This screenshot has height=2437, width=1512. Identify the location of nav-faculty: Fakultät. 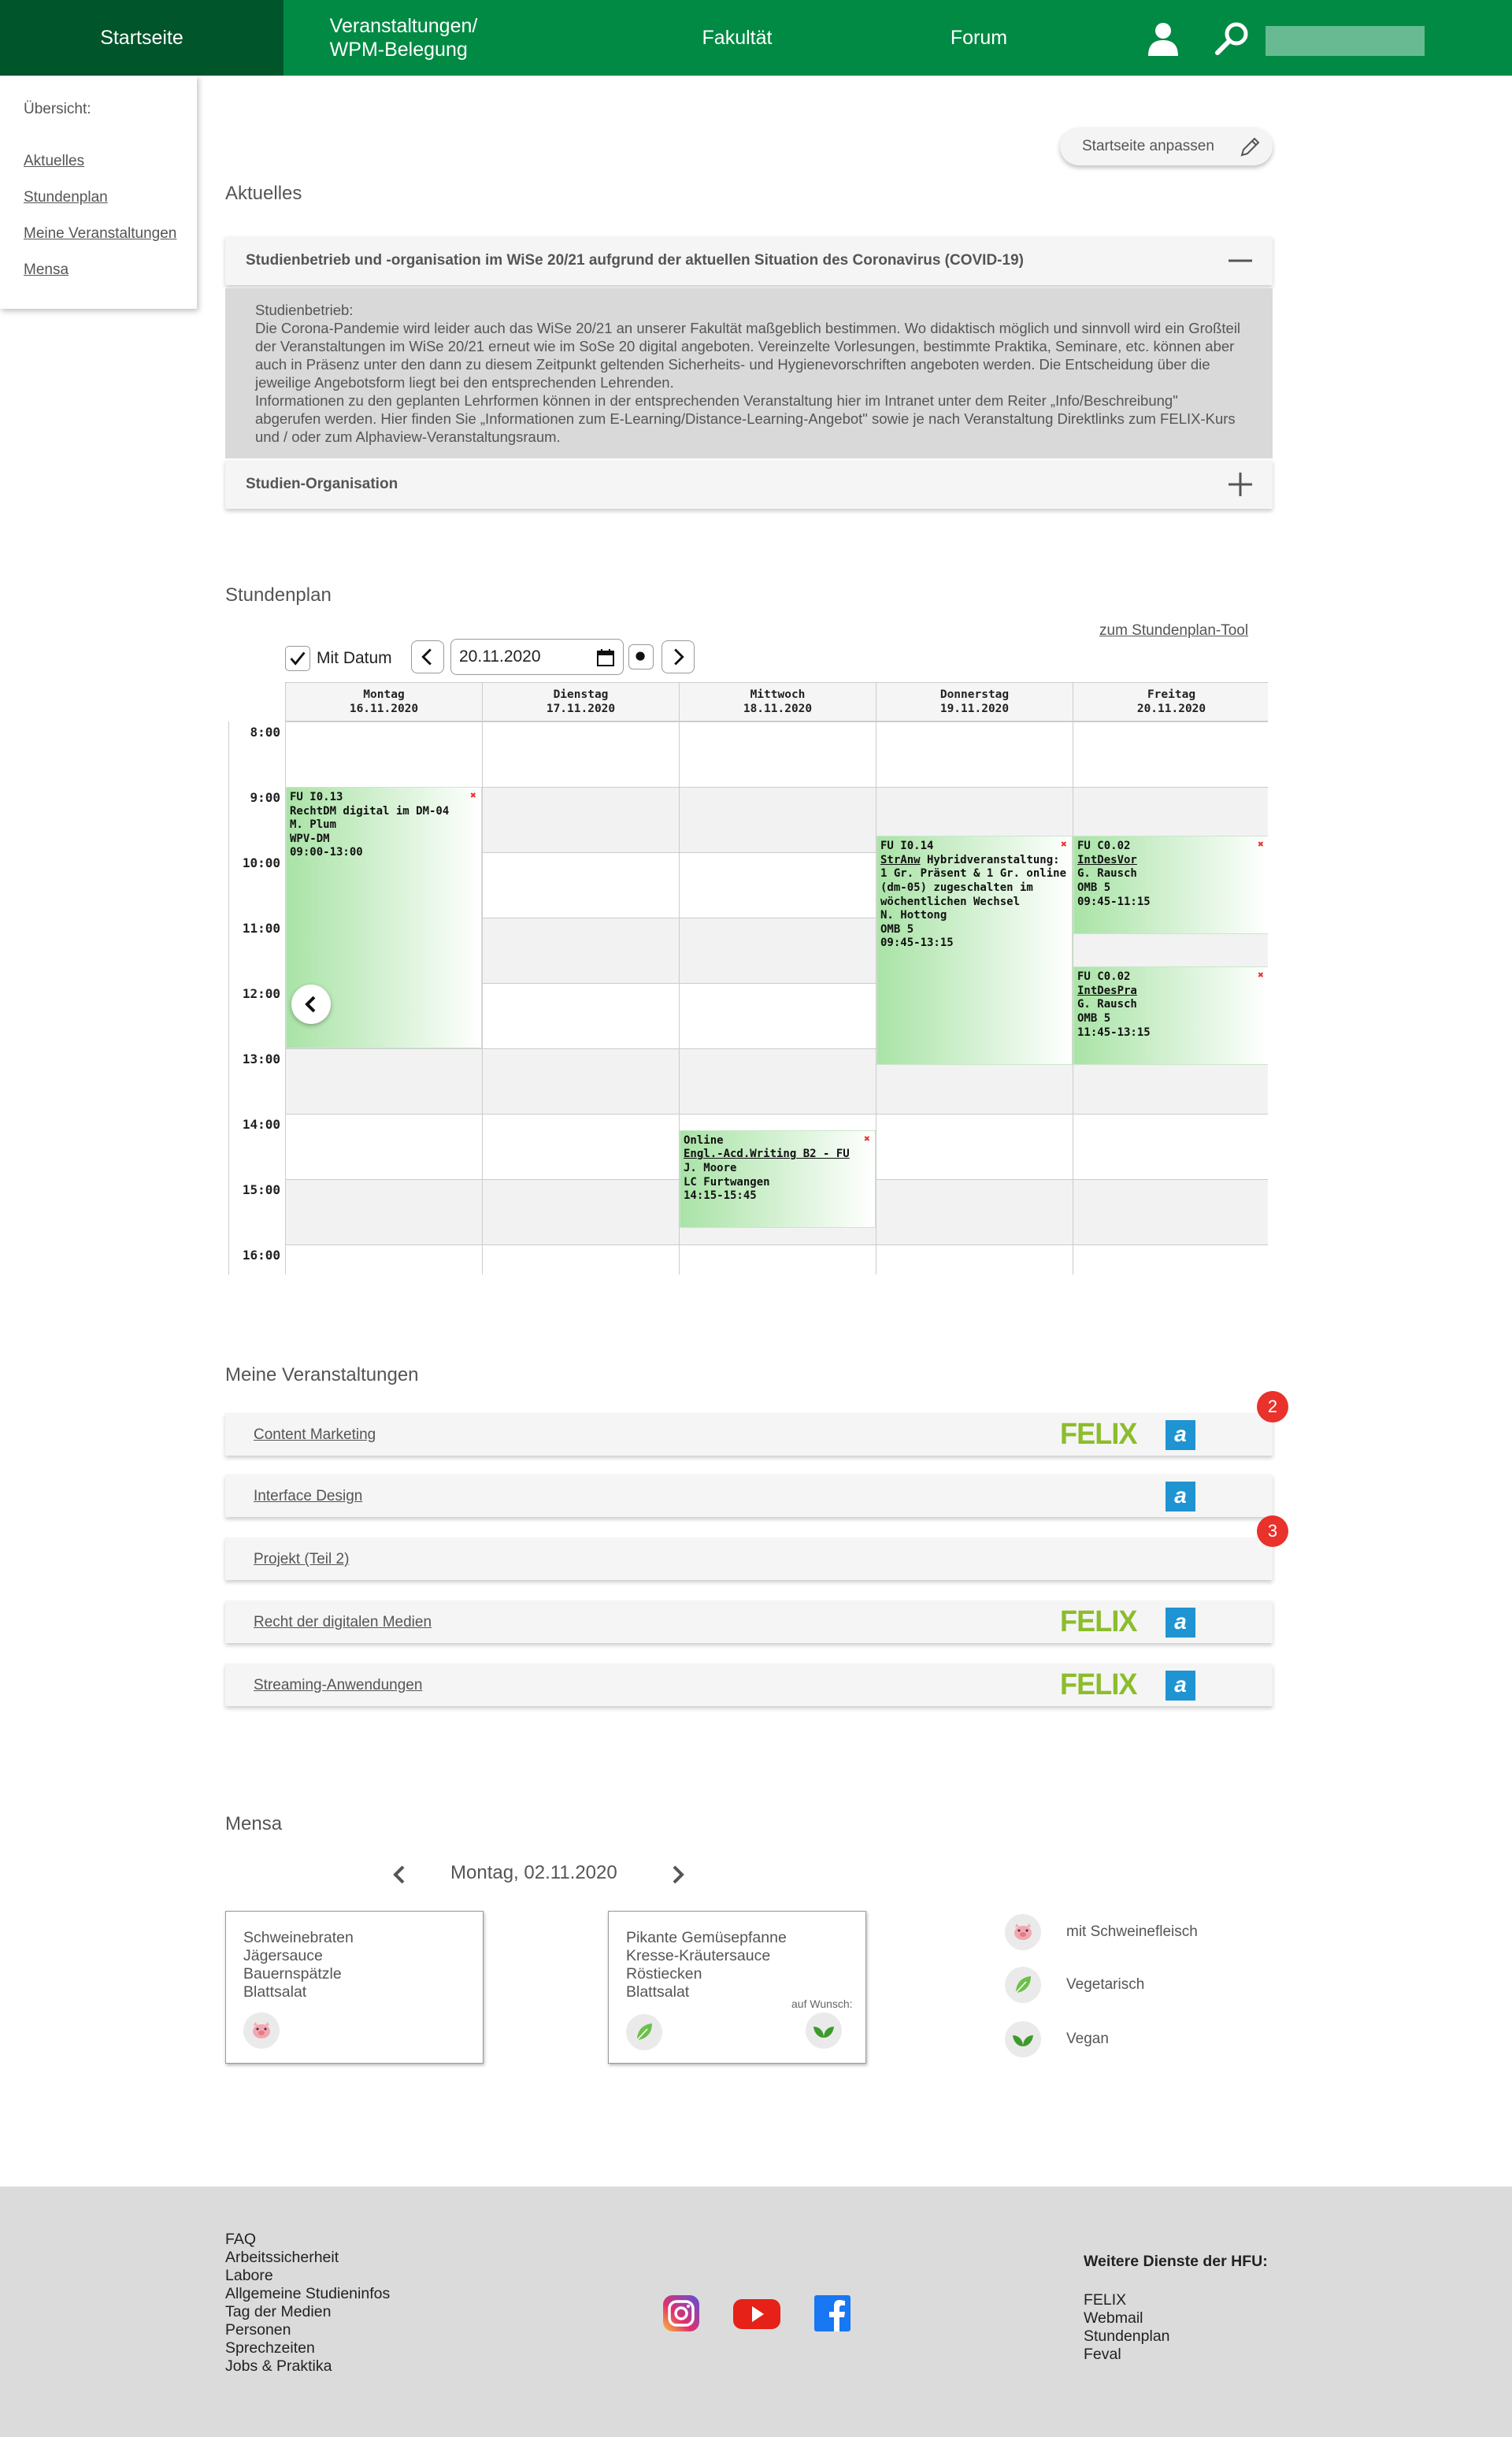
(737, 38).